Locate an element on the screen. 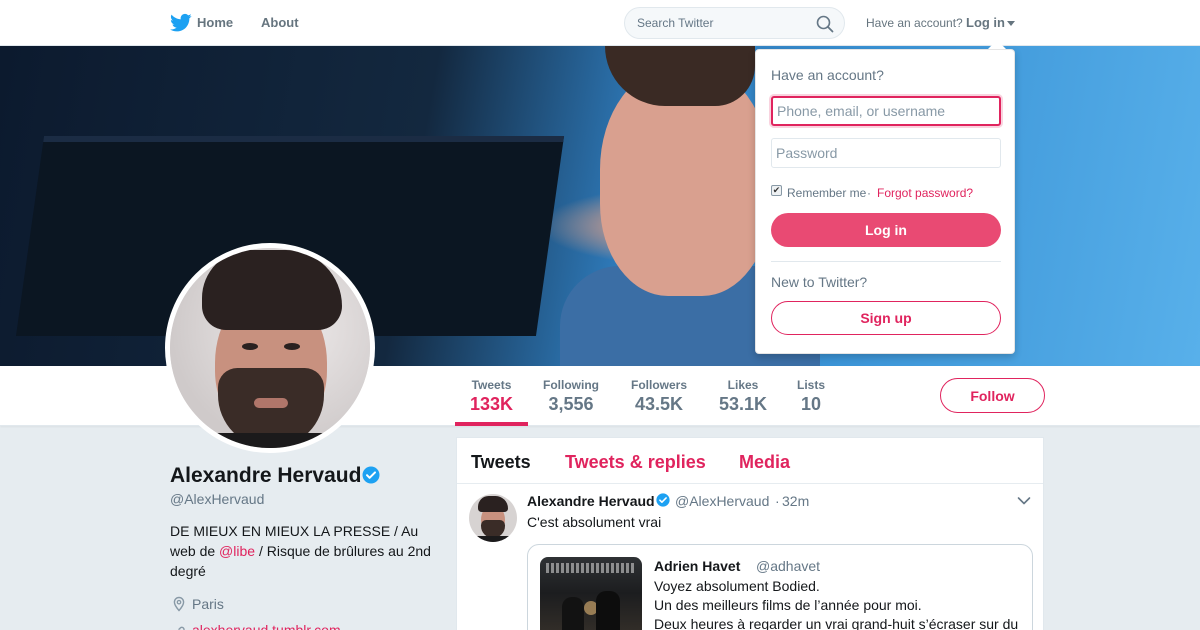  twitter-bird-icon is located at coordinates (181, 23).